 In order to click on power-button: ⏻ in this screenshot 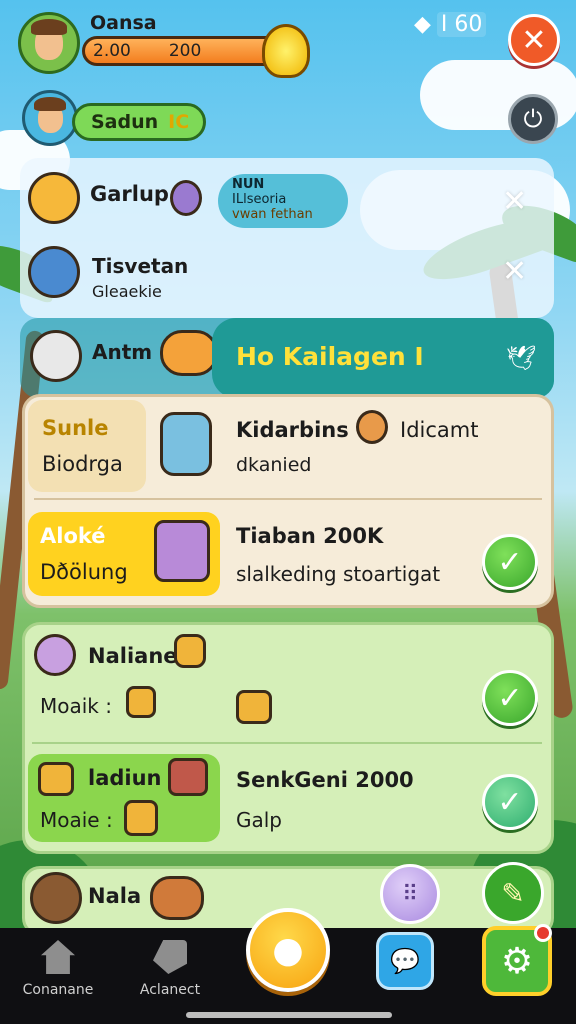, I will do `click(533, 119)`.